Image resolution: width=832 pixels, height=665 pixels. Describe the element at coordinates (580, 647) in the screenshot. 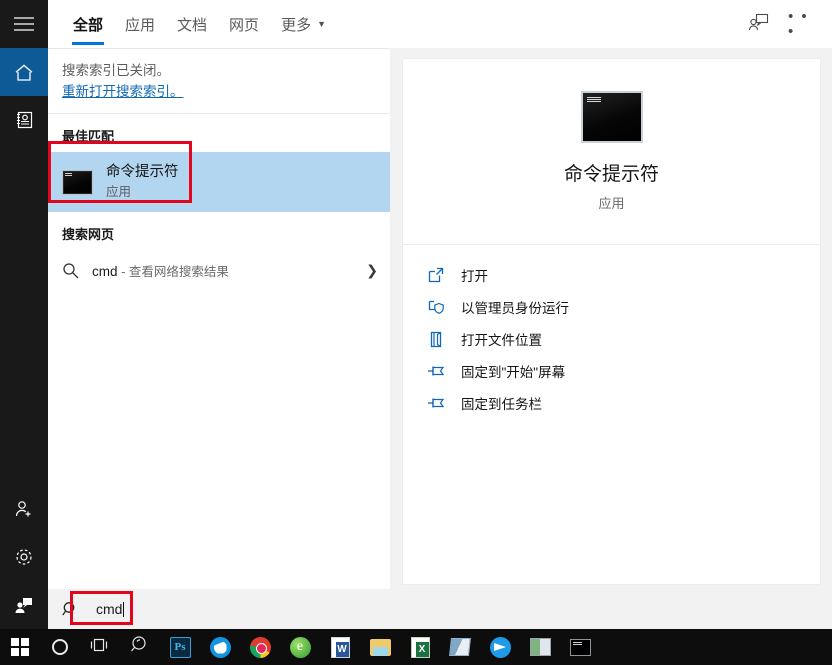

I see `taskbar-command-prompt` at that location.